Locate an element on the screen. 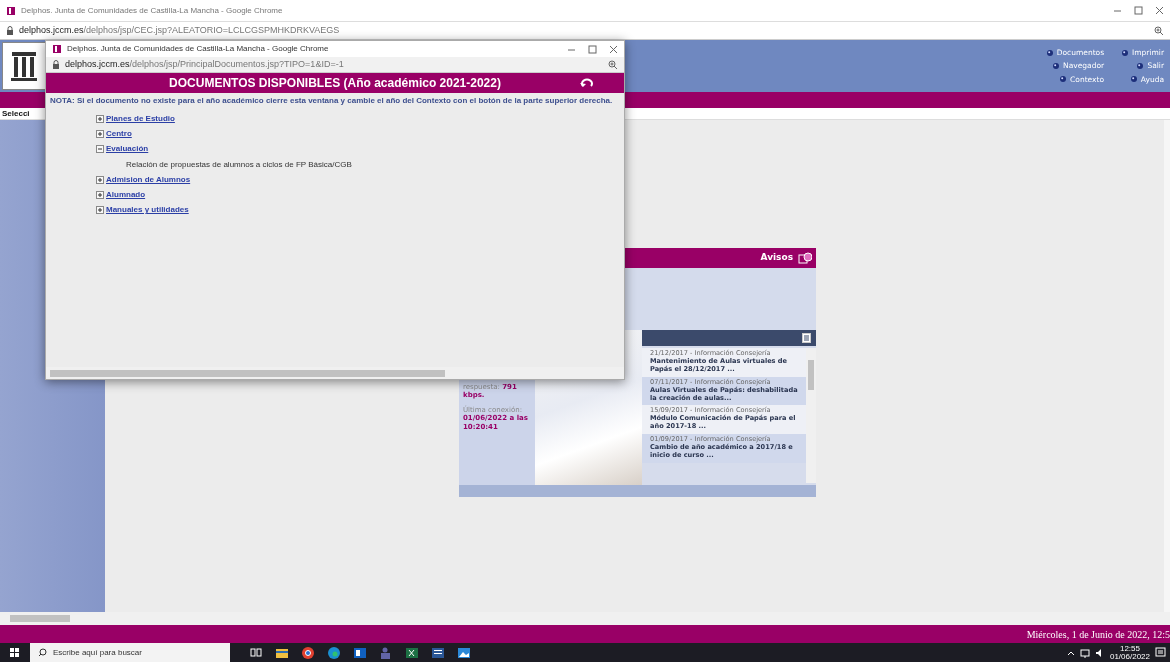  tree-link: Manuales y utilidades is located at coordinates (147, 210).